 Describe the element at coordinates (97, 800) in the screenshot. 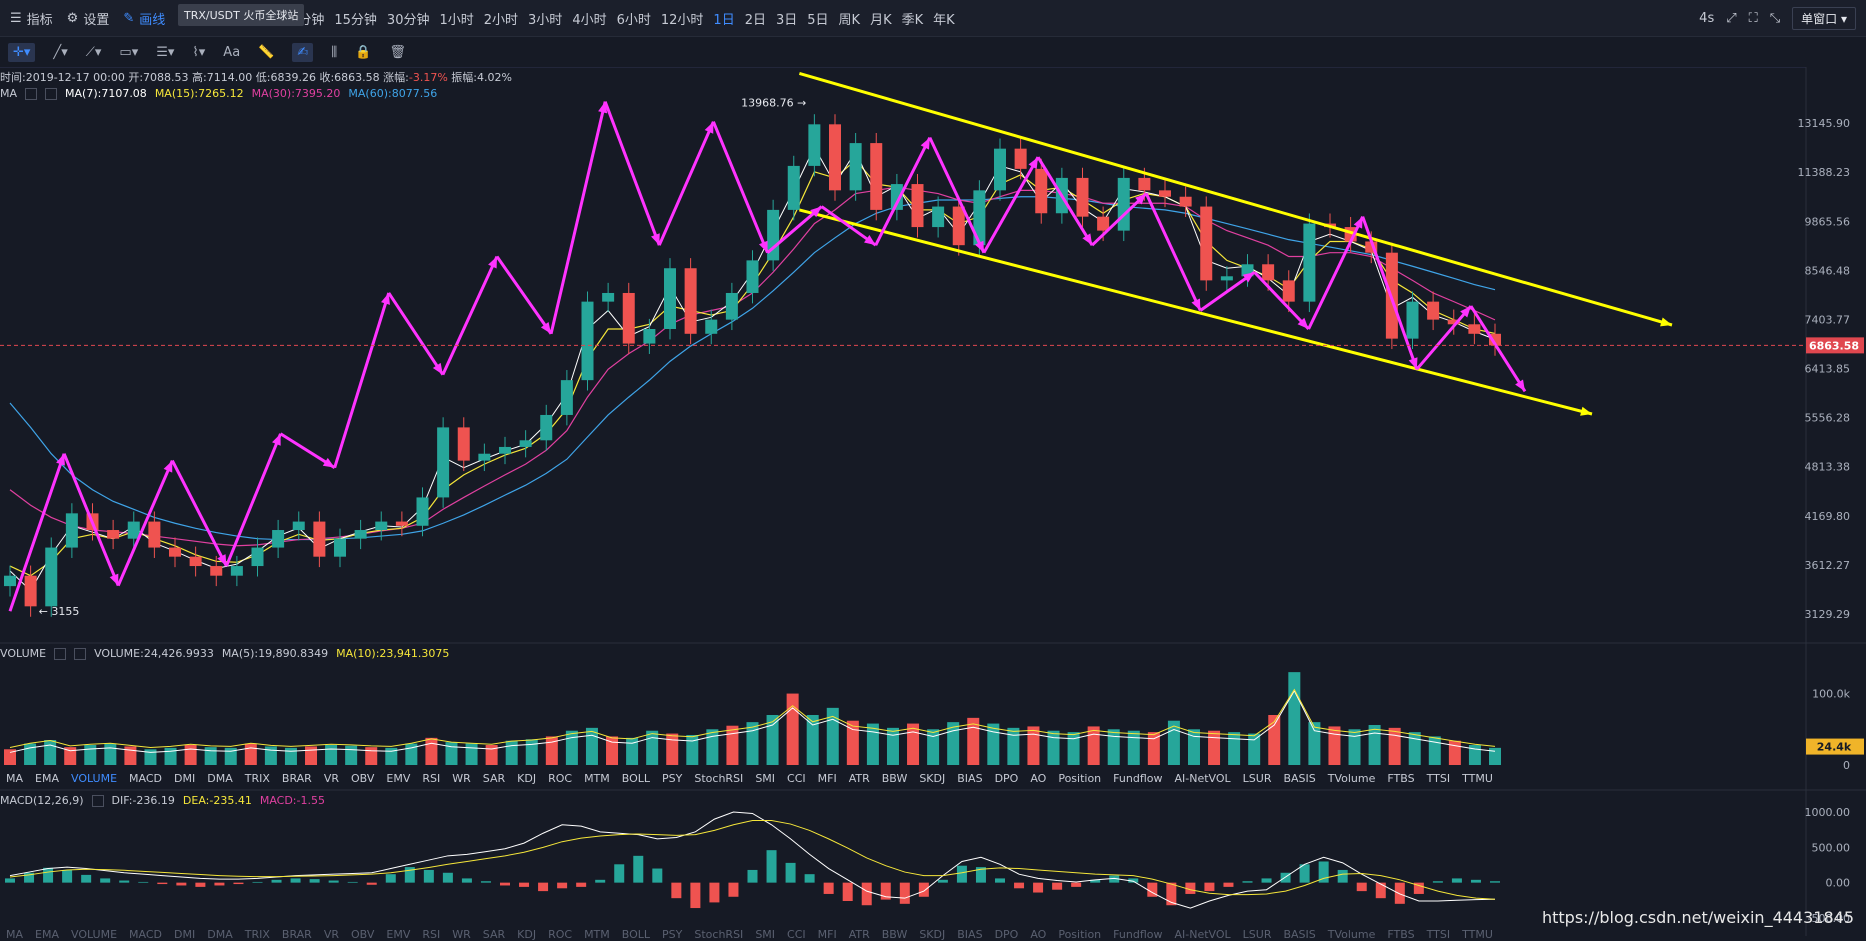

I see `macd-settings-icon` at that location.